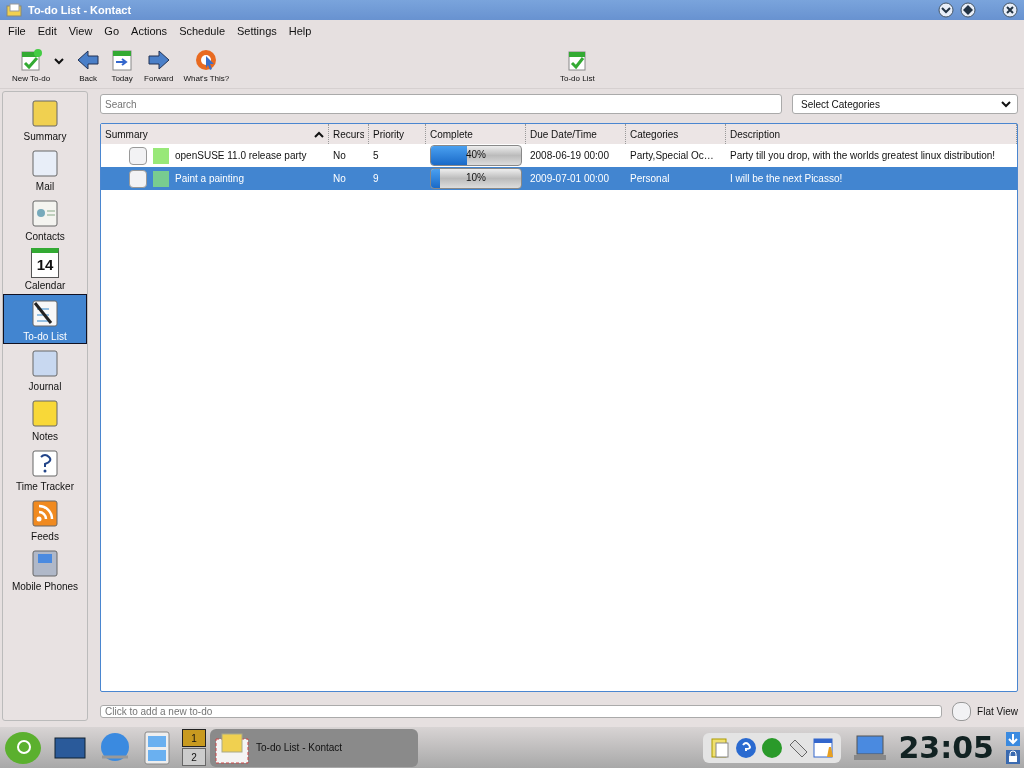 The height and width of the screenshot is (768, 1024). Describe the element at coordinates (194, 757) in the screenshot. I see `desktop-pager-button: 2` at that location.